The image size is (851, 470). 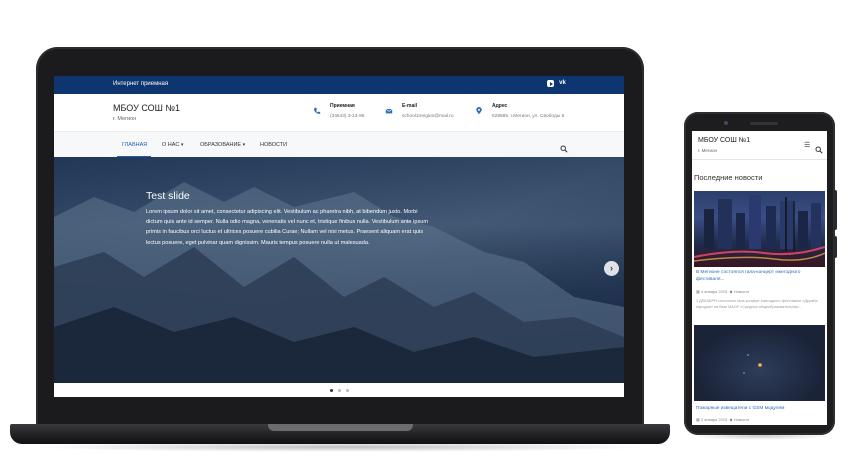 What do you see at coordinates (562, 83) in the screenshot?
I see `vk-icon: vk` at bounding box center [562, 83].